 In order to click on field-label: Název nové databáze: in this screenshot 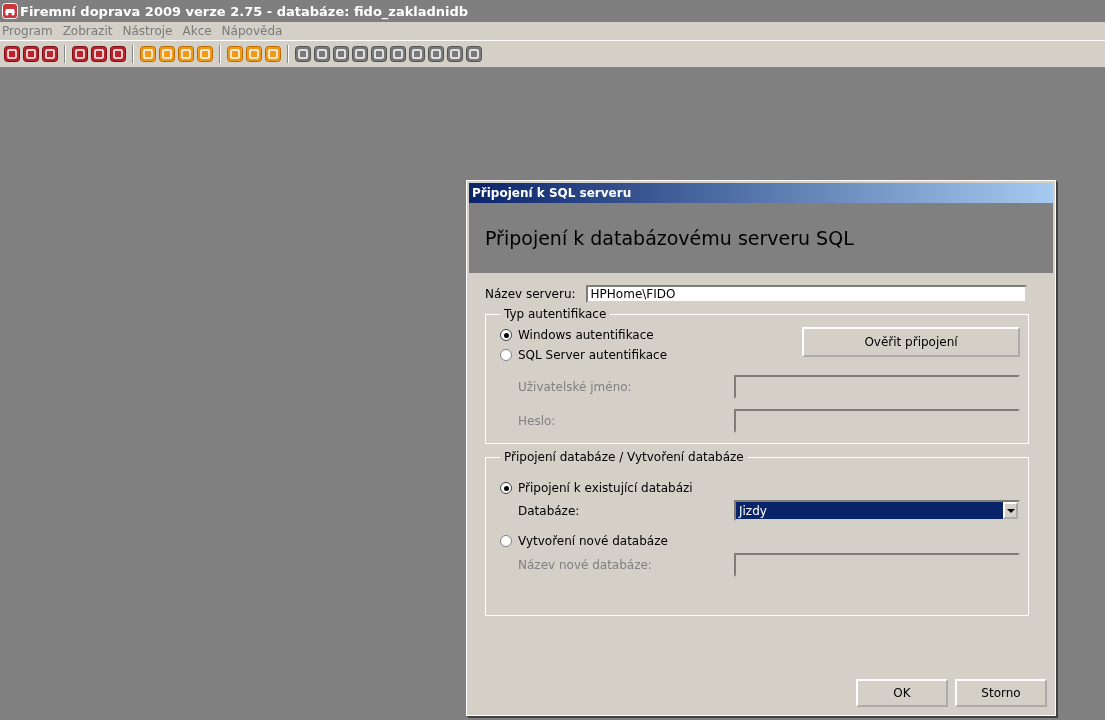, I will do `click(585, 565)`.